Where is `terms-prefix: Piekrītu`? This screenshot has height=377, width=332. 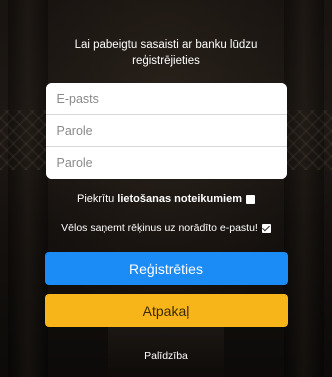
terms-prefix: Piekrītu is located at coordinates (95, 199).